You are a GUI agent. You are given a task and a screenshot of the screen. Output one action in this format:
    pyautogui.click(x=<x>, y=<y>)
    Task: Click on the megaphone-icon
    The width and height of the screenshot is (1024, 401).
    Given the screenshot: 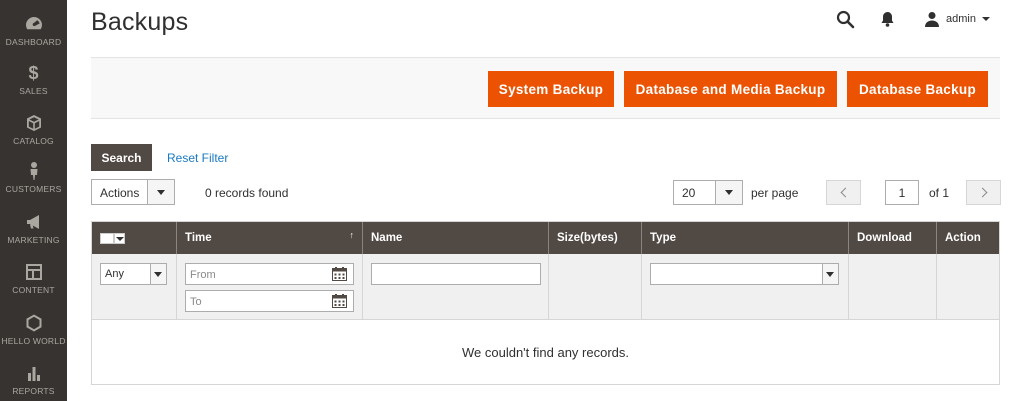 What is the action you would take?
    pyautogui.click(x=32, y=222)
    